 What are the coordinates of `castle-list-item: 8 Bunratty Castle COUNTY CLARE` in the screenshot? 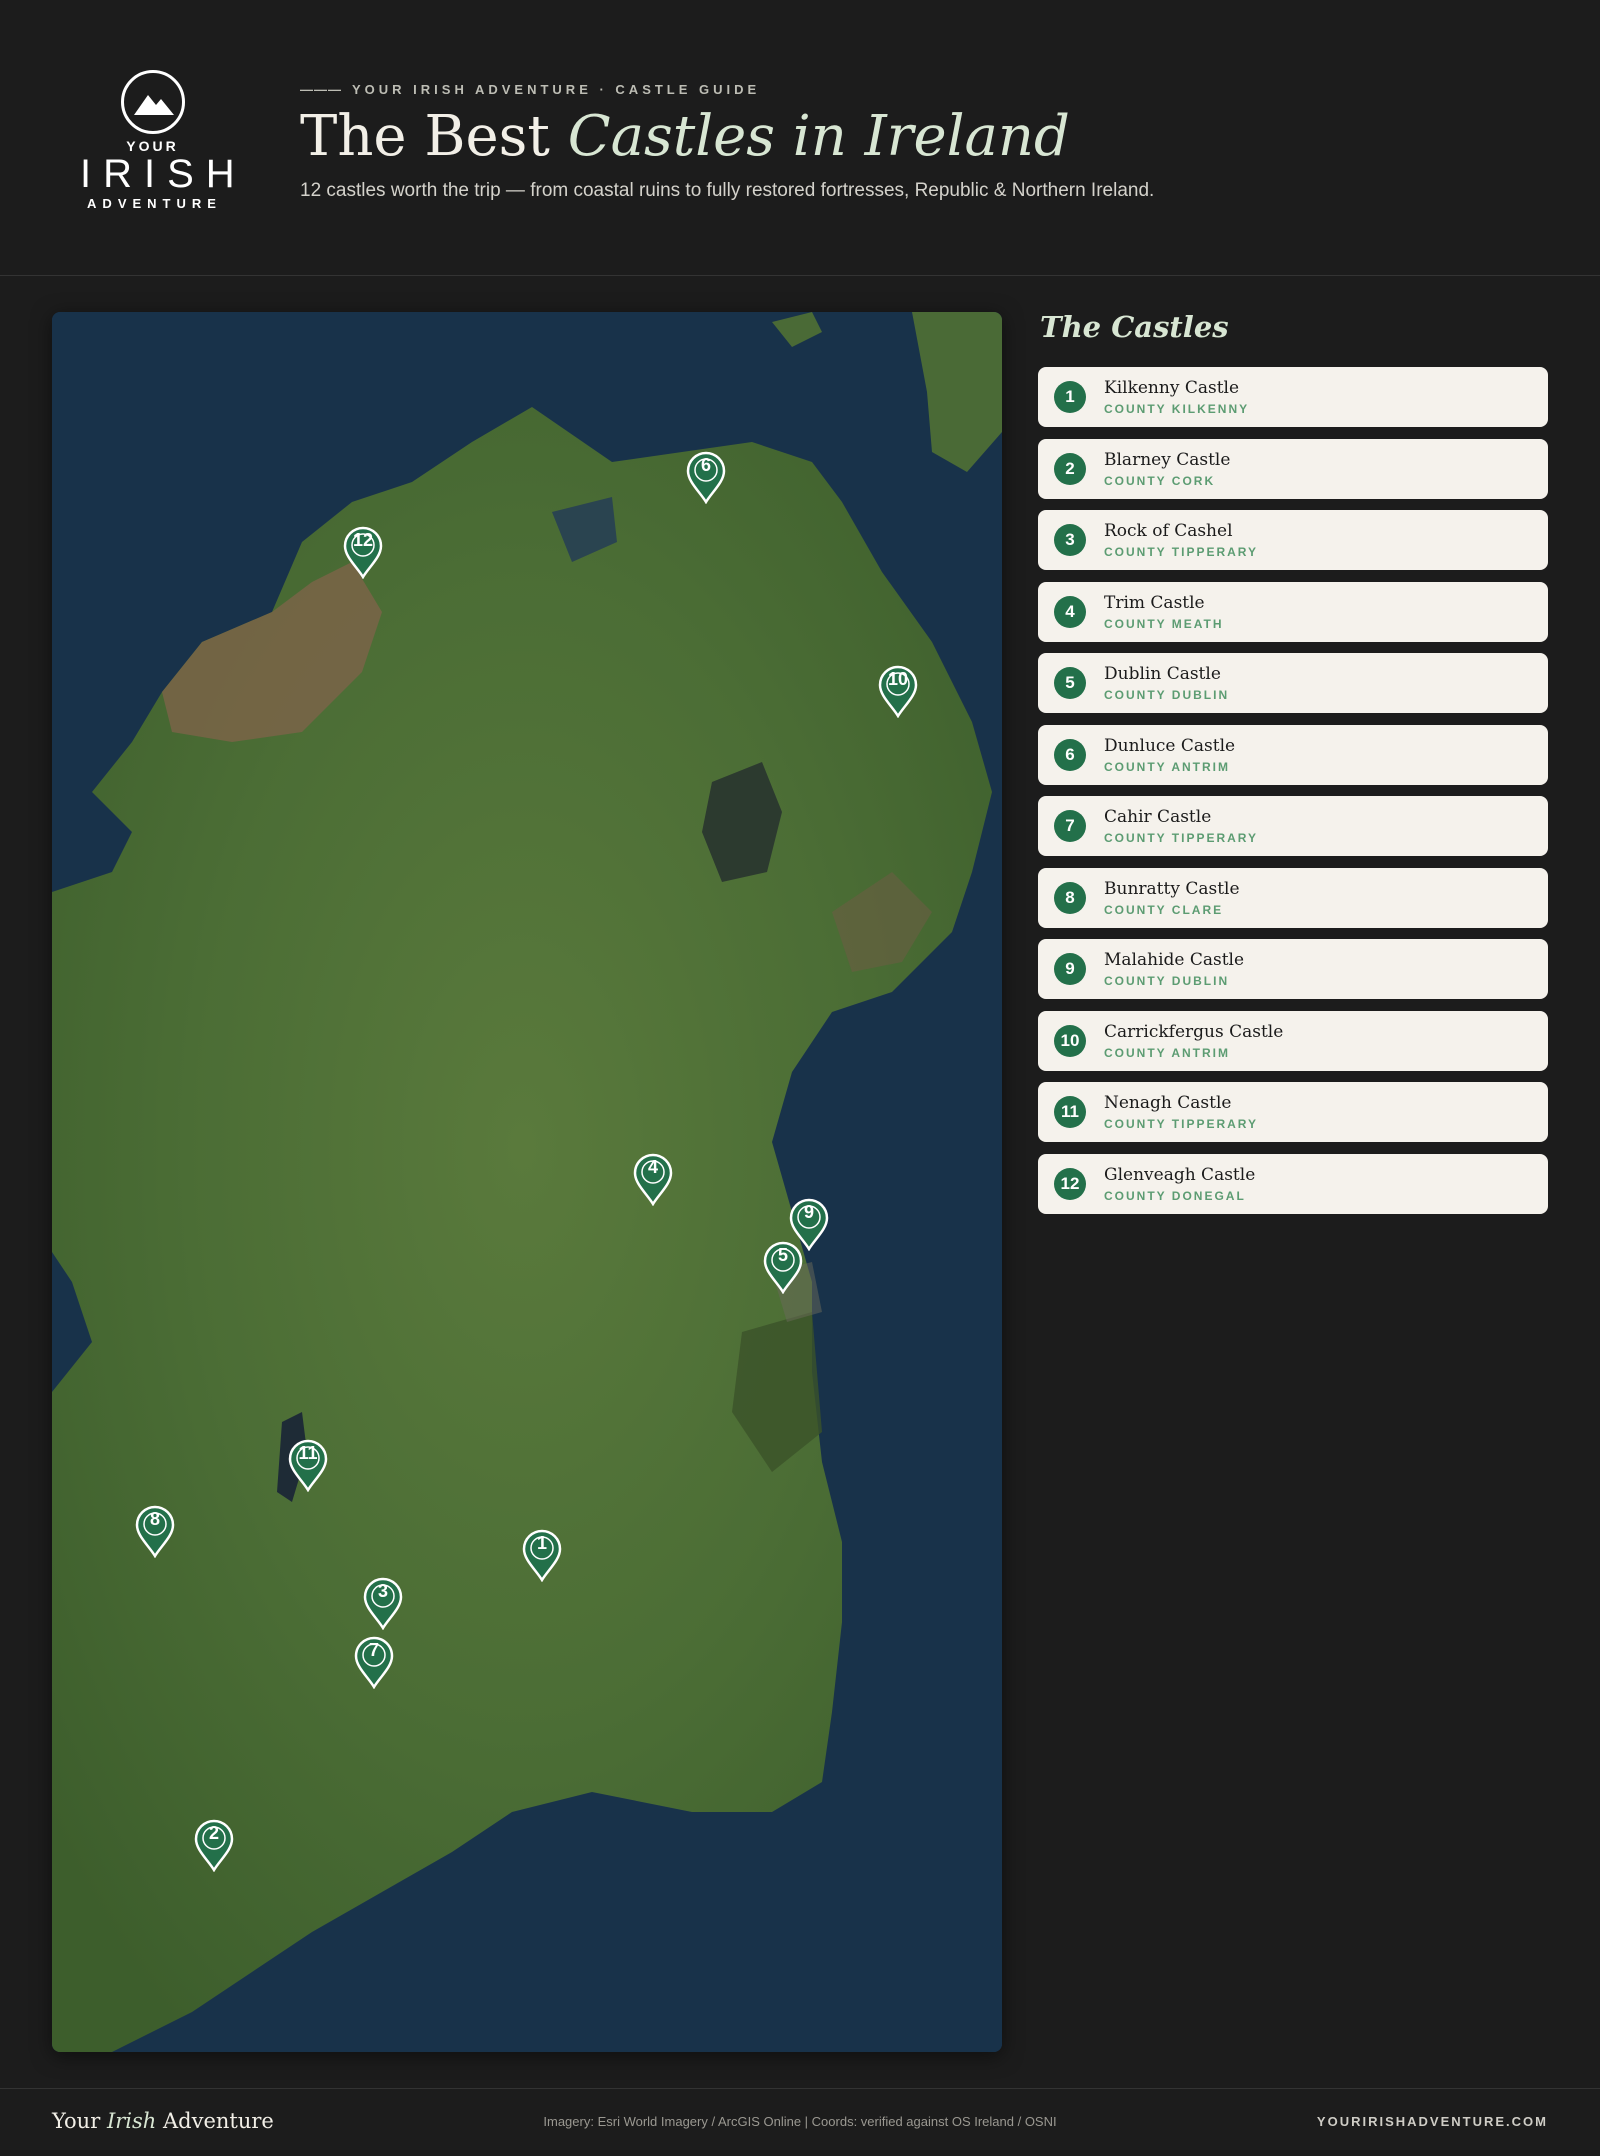 It's located at (1293, 897).